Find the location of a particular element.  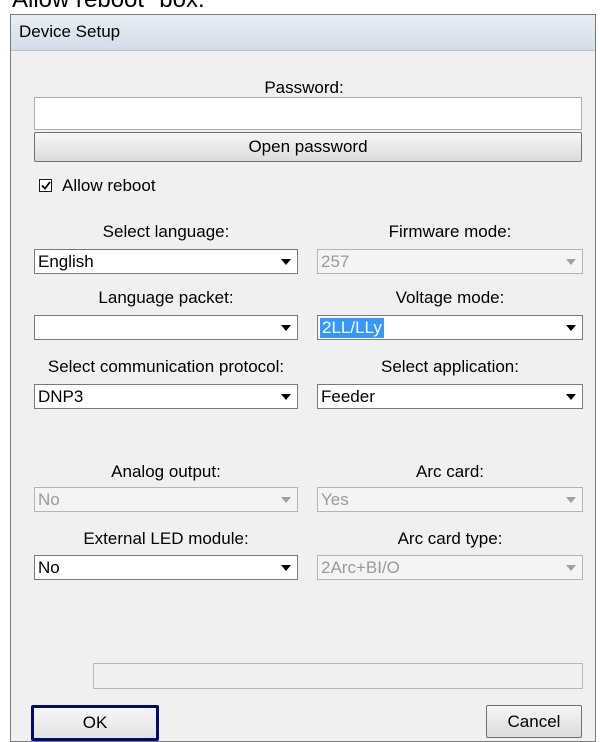

arc-card-type-label: Arc card type: is located at coordinates (450, 538).